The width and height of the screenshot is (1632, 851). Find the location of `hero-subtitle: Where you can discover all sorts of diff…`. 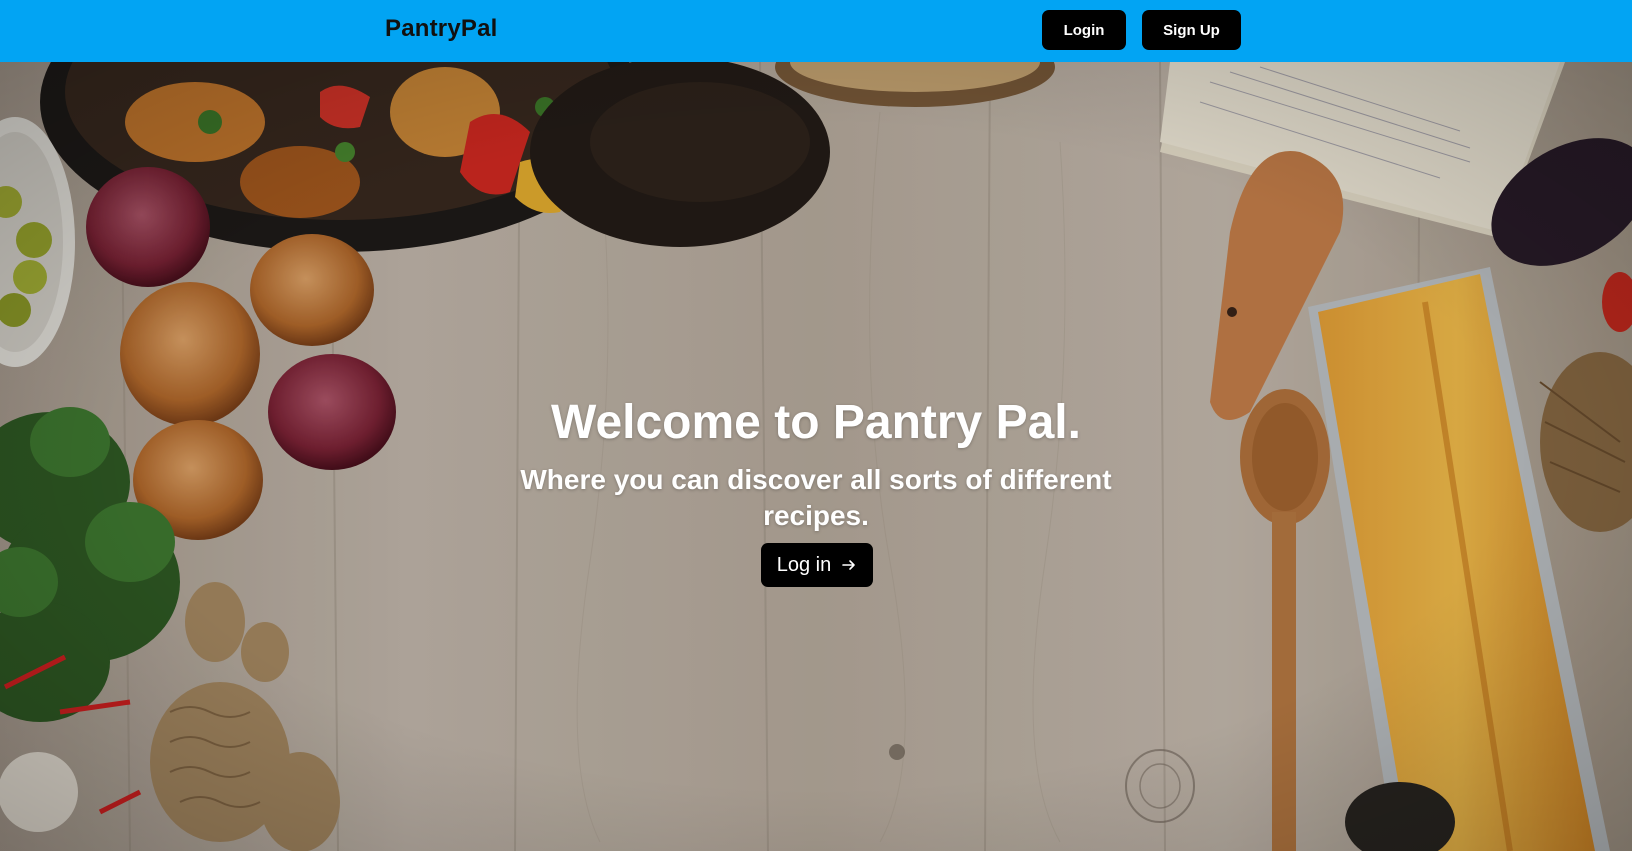

hero-subtitle: Where you can discover all sorts of diff… is located at coordinates (816, 497).